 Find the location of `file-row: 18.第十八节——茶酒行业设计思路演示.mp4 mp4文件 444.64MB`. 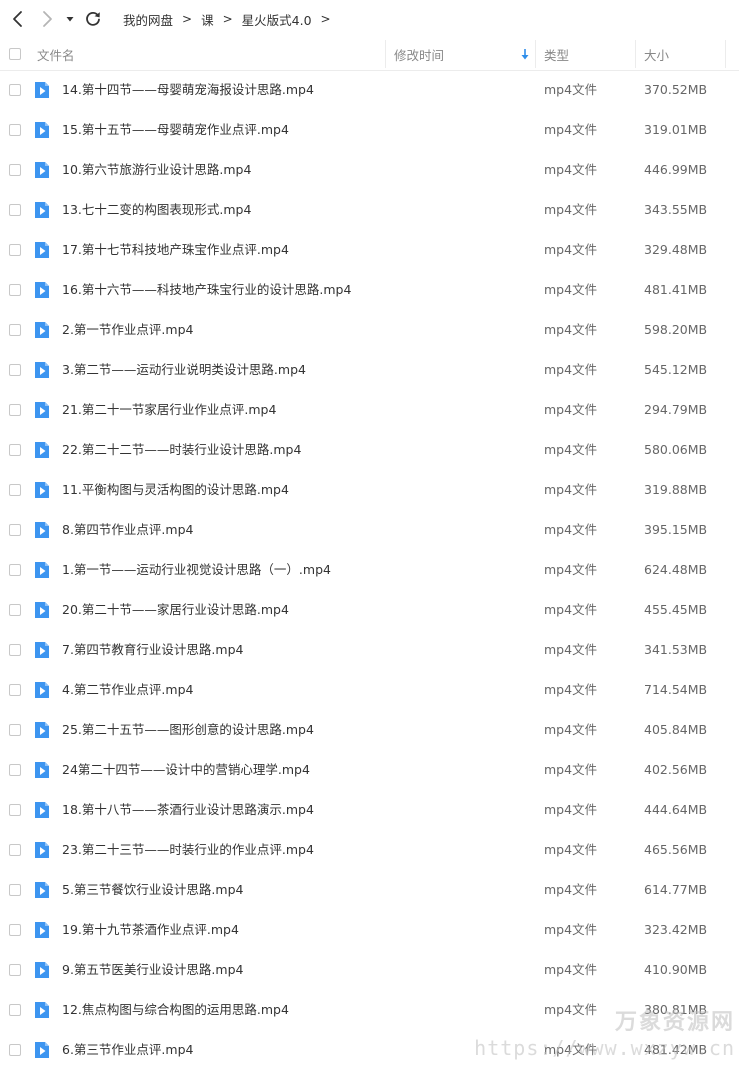

file-row: 18.第十八节——茶酒行业设计思路演示.mp4 mp4文件 444.64MB is located at coordinates (369, 810).